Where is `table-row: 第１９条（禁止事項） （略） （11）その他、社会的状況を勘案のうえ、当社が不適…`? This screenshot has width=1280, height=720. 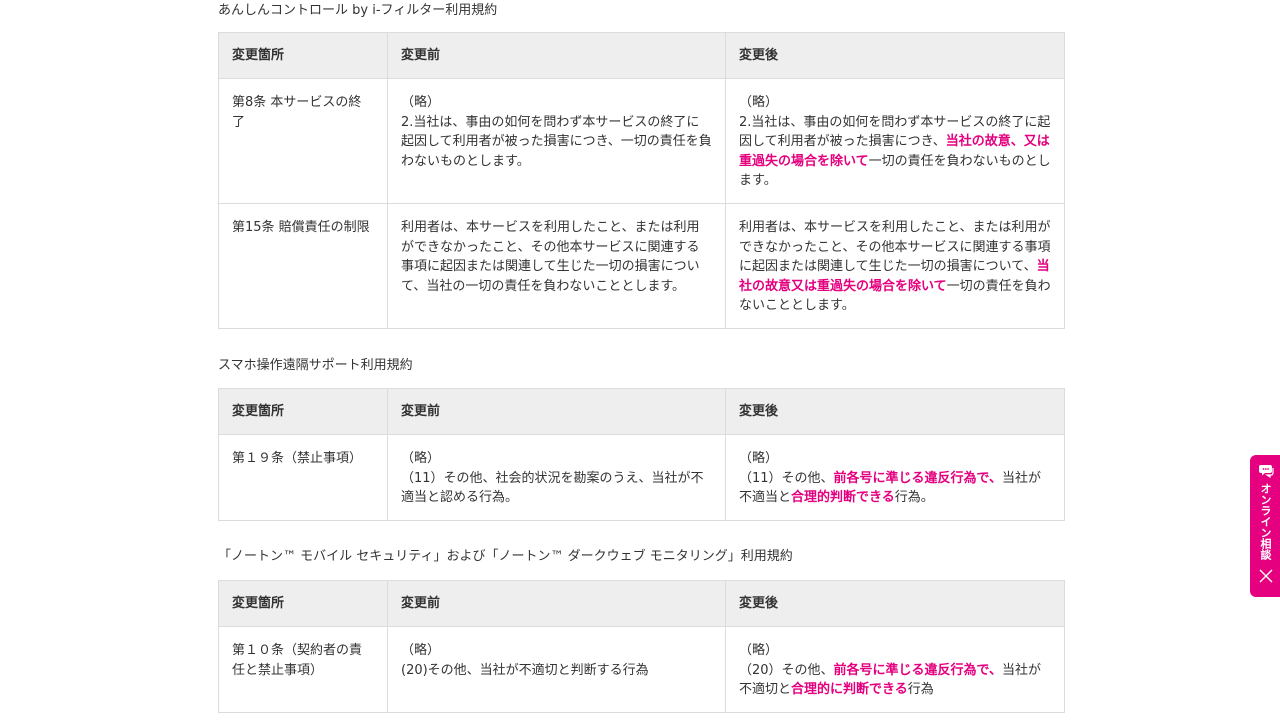 table-row: 第１９条（禁止事項） （略） （11）その他、社会的状況を勘案のうえ、当社が不適… is located at coordinates (641, 477).